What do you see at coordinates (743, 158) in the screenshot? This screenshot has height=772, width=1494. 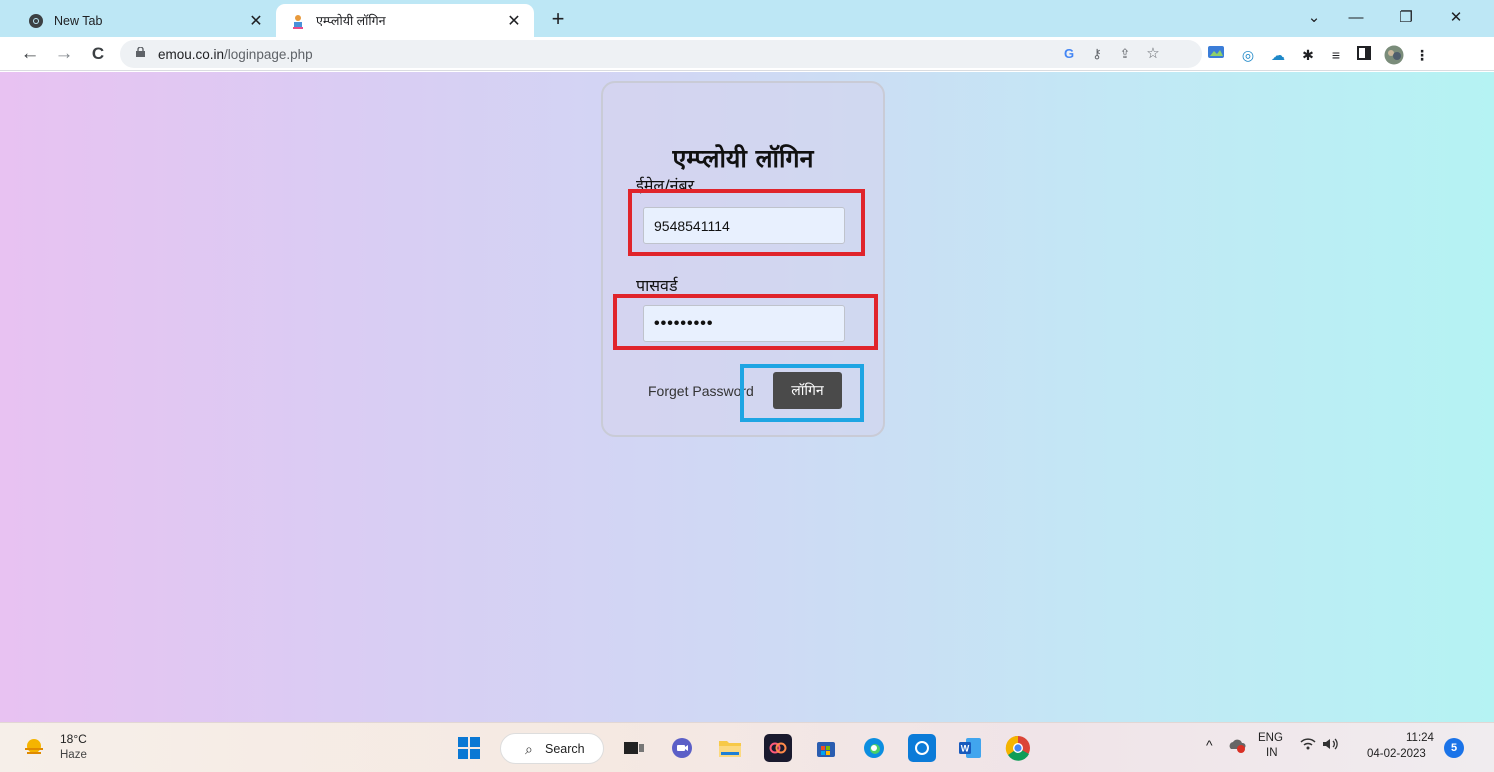 I see `login-title: एम्प्लोयी लॉगिन` at bounding box center [743, 158].